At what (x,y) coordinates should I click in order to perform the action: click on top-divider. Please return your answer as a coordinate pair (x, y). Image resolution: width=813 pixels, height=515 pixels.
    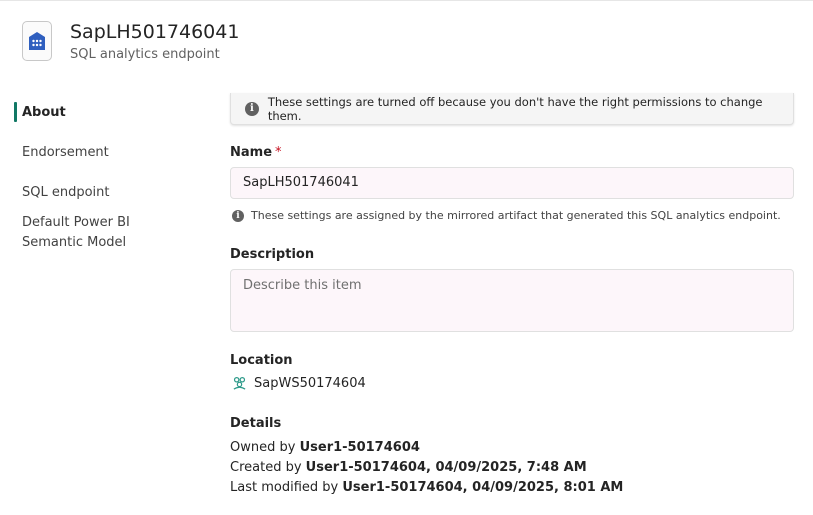
    Looking at the image, I should click on (406, 0).